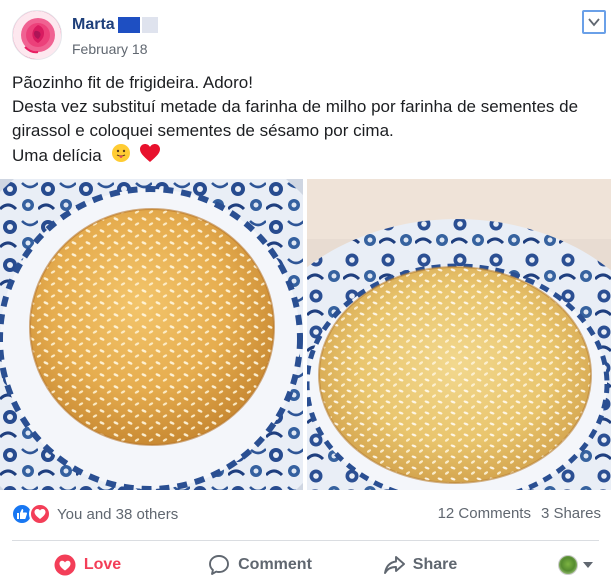 Image resolution: width=611 pixels, height=587 pixels. What do you see at coordinates (484, 513) in the screenshot?
I see `comments-count: 12 Comments` at bounding box center [484, 513].